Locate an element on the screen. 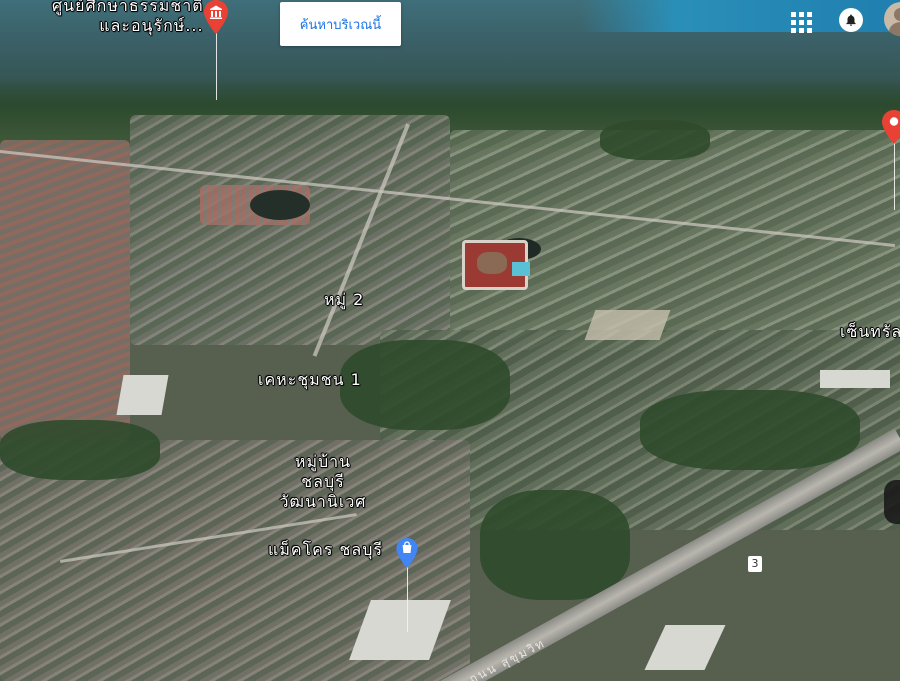 The image size is (900, 681). pond is located at coordinates (280, 205).